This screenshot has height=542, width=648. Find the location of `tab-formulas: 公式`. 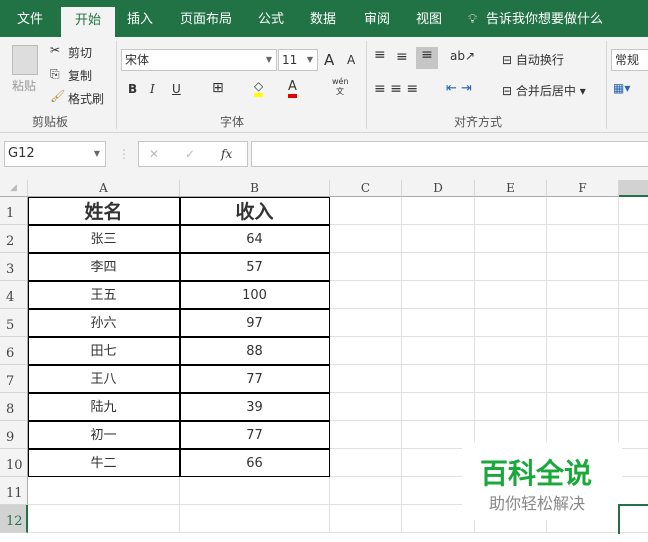

tab-formulas: 公式 is located at coordinates (271, 18).